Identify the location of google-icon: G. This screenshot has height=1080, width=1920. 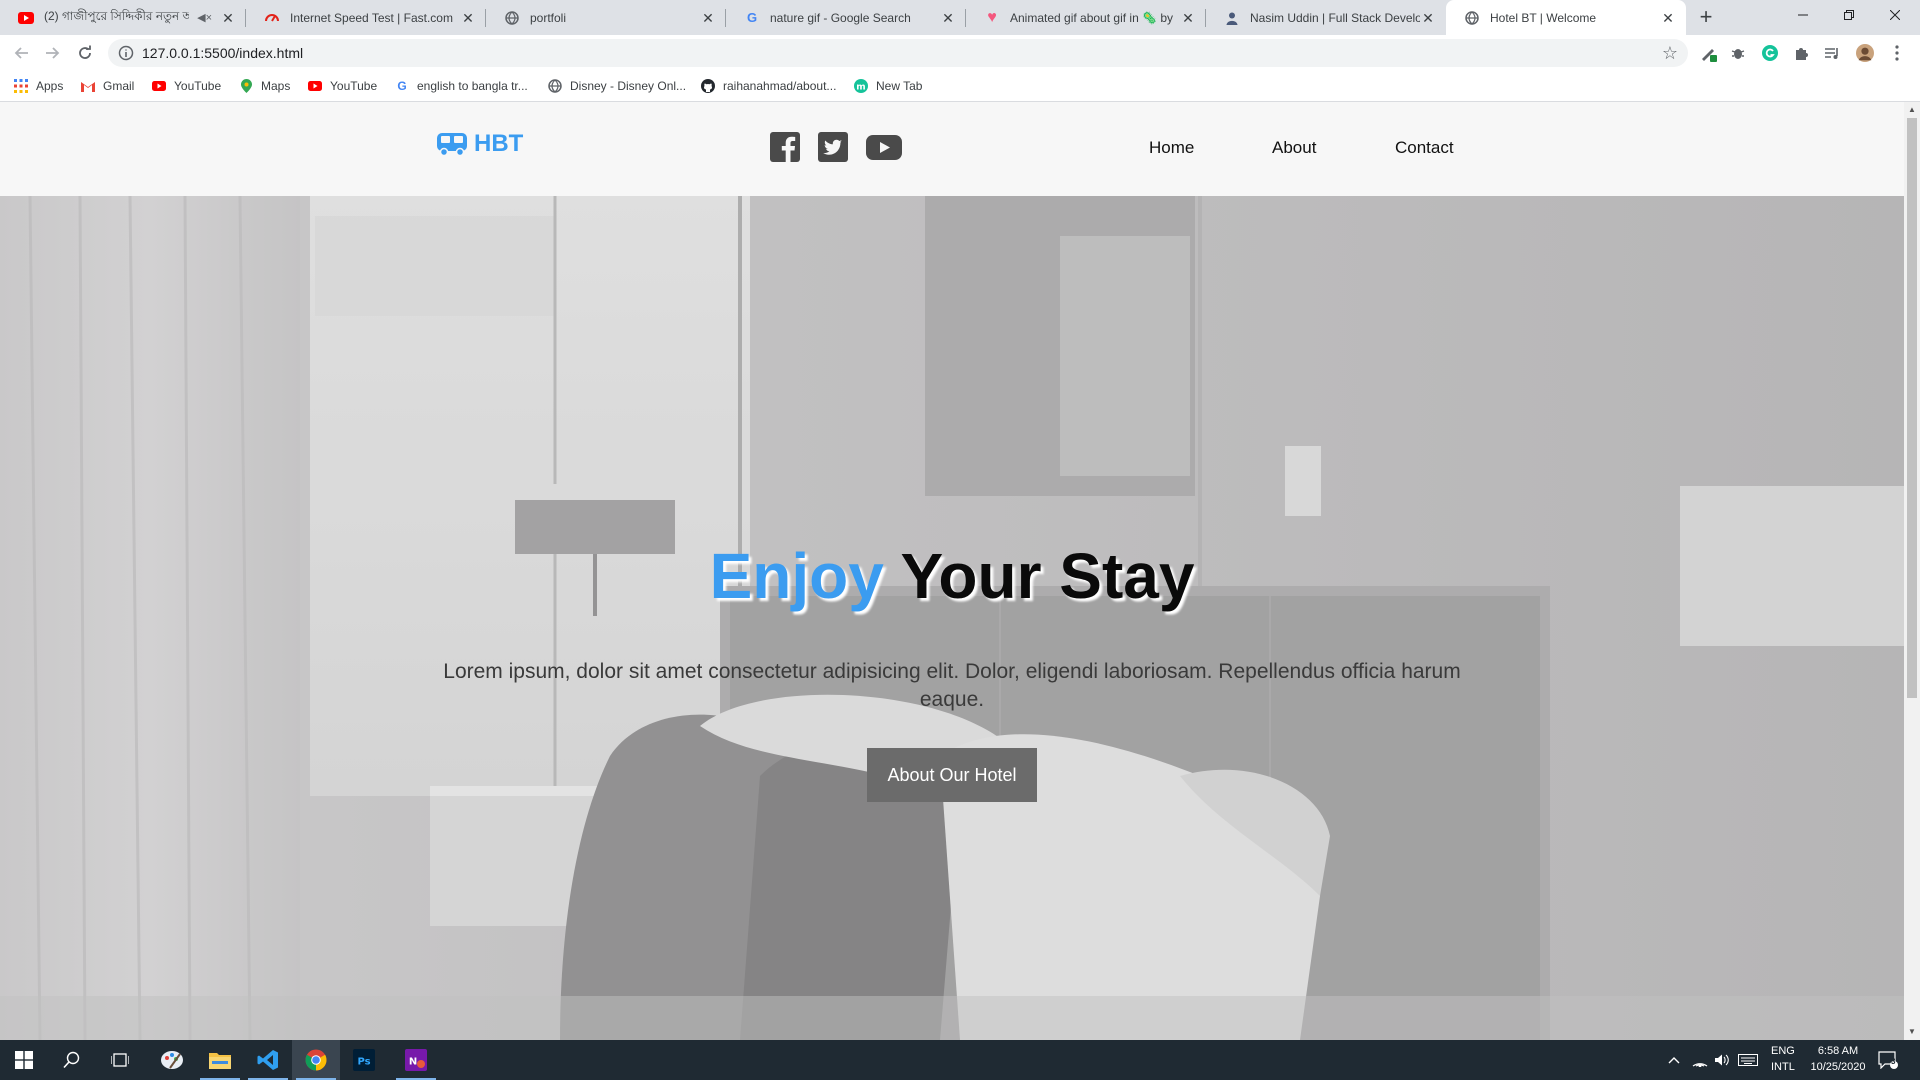
(402, 86).